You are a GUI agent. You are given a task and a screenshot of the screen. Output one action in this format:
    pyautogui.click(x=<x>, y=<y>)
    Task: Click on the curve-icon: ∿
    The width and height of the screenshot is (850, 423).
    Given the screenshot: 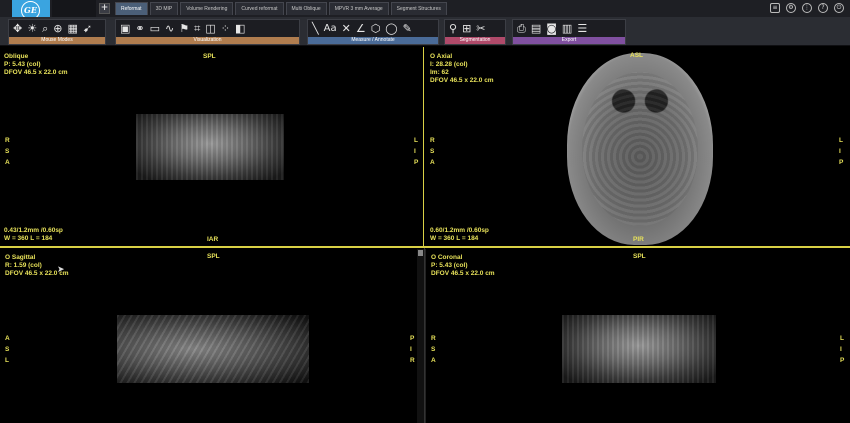 What is the action you would take?
    pyautogui.click(x=169, y=29)
    